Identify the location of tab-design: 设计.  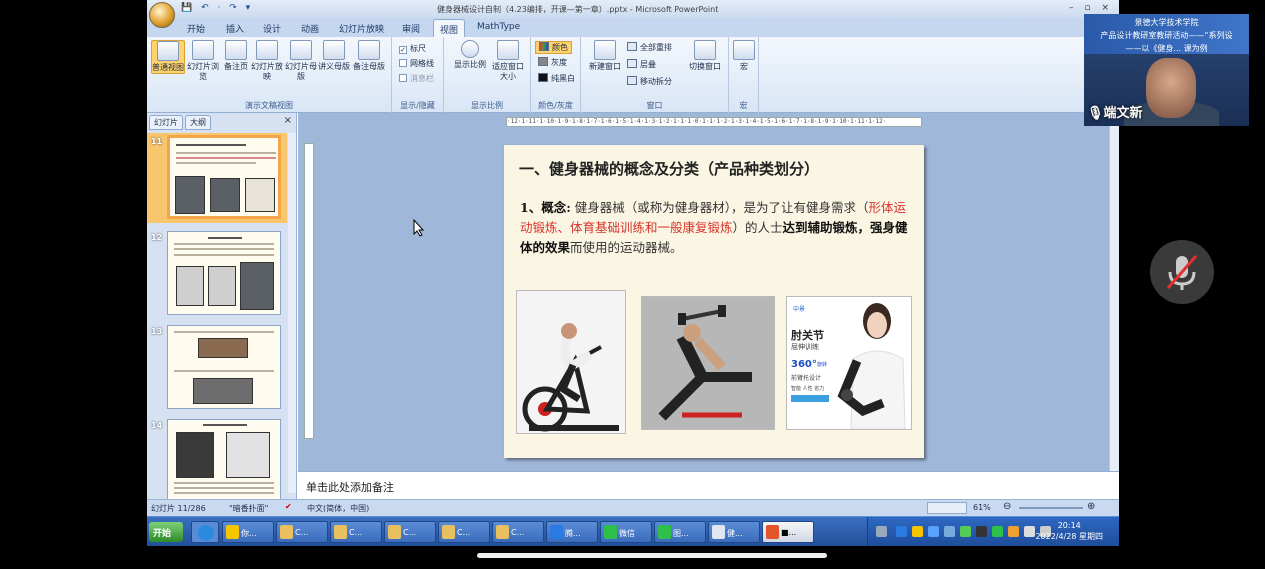
(272, 28).